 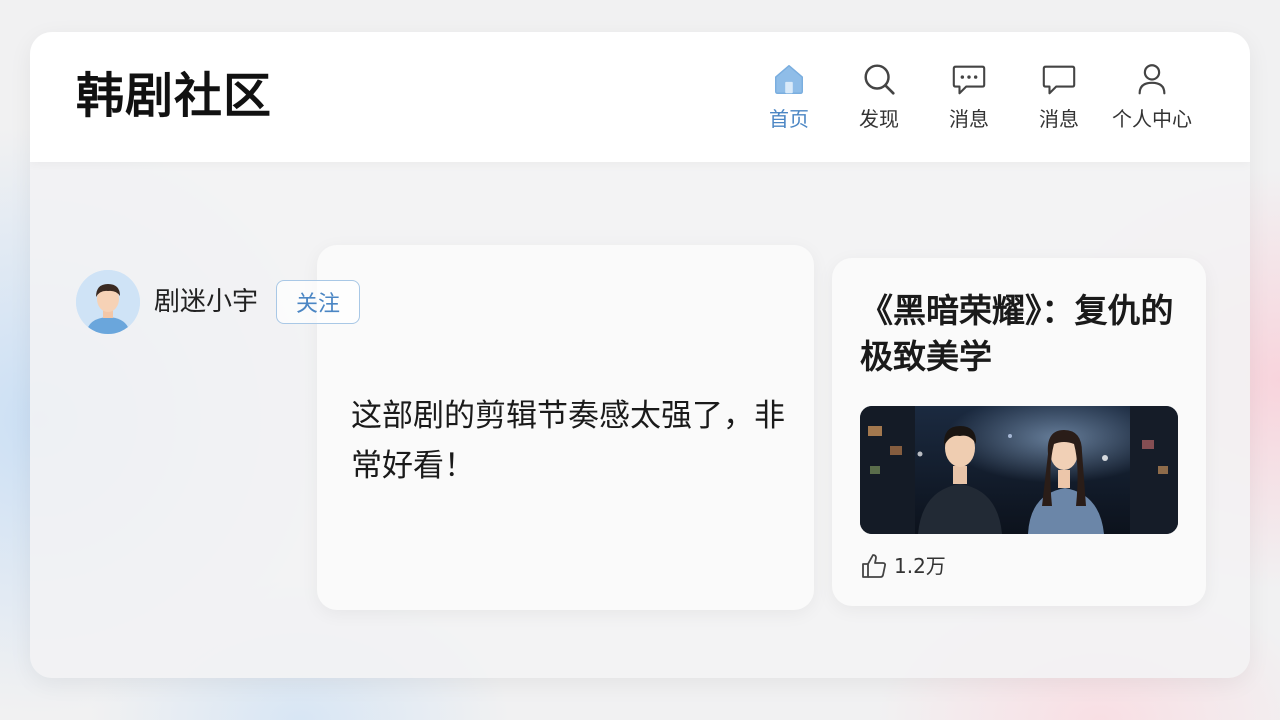 What do you see at coordinates (1152, 96) in the screenshot?
I see `nav-item-profile: 个人中心` at bounding box center [1152, 96].